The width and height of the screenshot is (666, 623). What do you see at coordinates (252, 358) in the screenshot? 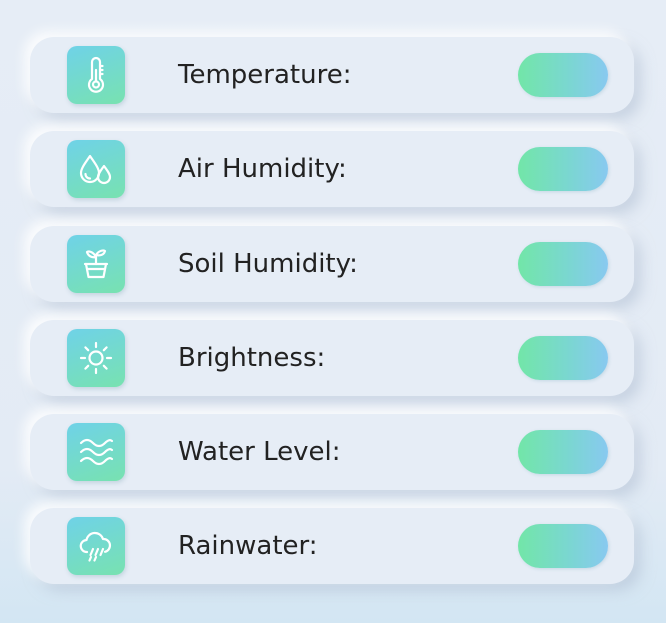
I see `sensor-label: Brightness:` at bounding box center [252, 358].